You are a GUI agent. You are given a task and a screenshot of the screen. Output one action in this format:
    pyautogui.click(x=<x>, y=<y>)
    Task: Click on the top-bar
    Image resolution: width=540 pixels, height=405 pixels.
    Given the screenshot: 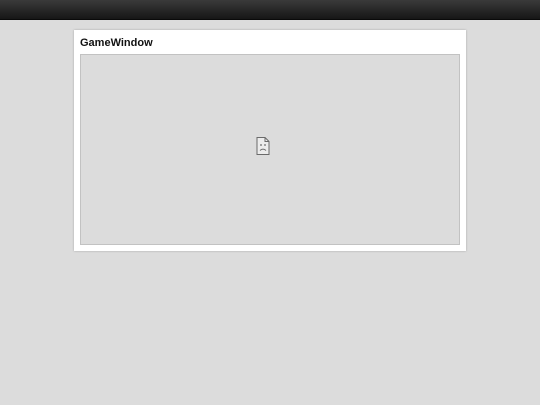 What is the action you would take?
    pyautogui.click(x=270, y=10)
    